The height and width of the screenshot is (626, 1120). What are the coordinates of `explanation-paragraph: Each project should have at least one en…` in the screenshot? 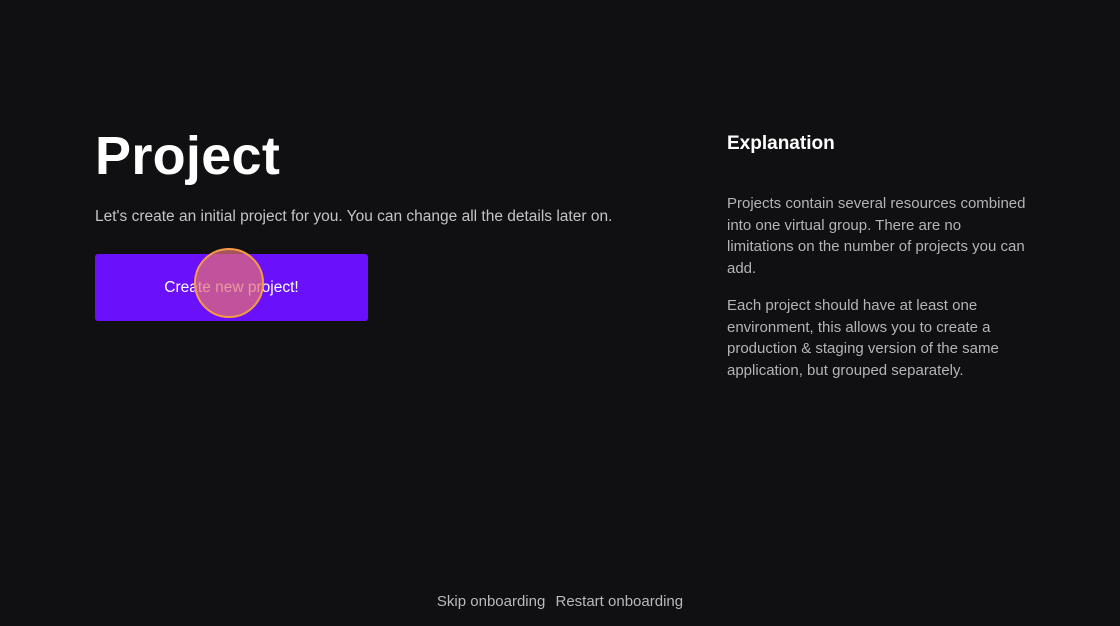 It's located at (863, 338).